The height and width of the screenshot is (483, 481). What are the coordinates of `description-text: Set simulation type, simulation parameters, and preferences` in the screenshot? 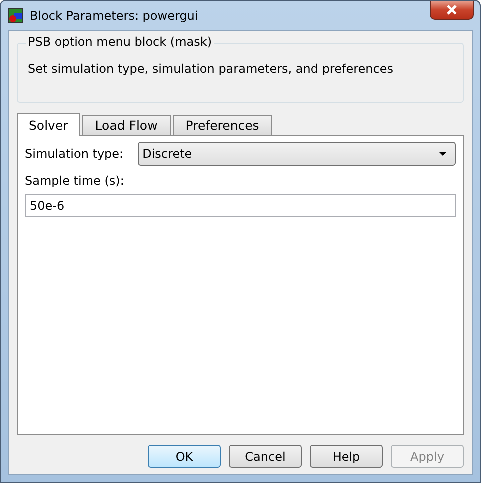 It's located at (211, 69).